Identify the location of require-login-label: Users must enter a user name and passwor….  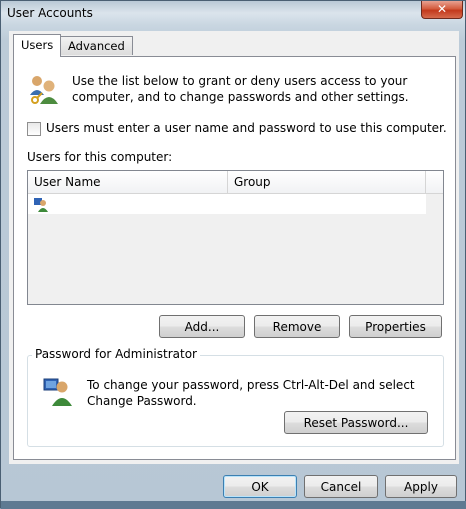
(246, 128).